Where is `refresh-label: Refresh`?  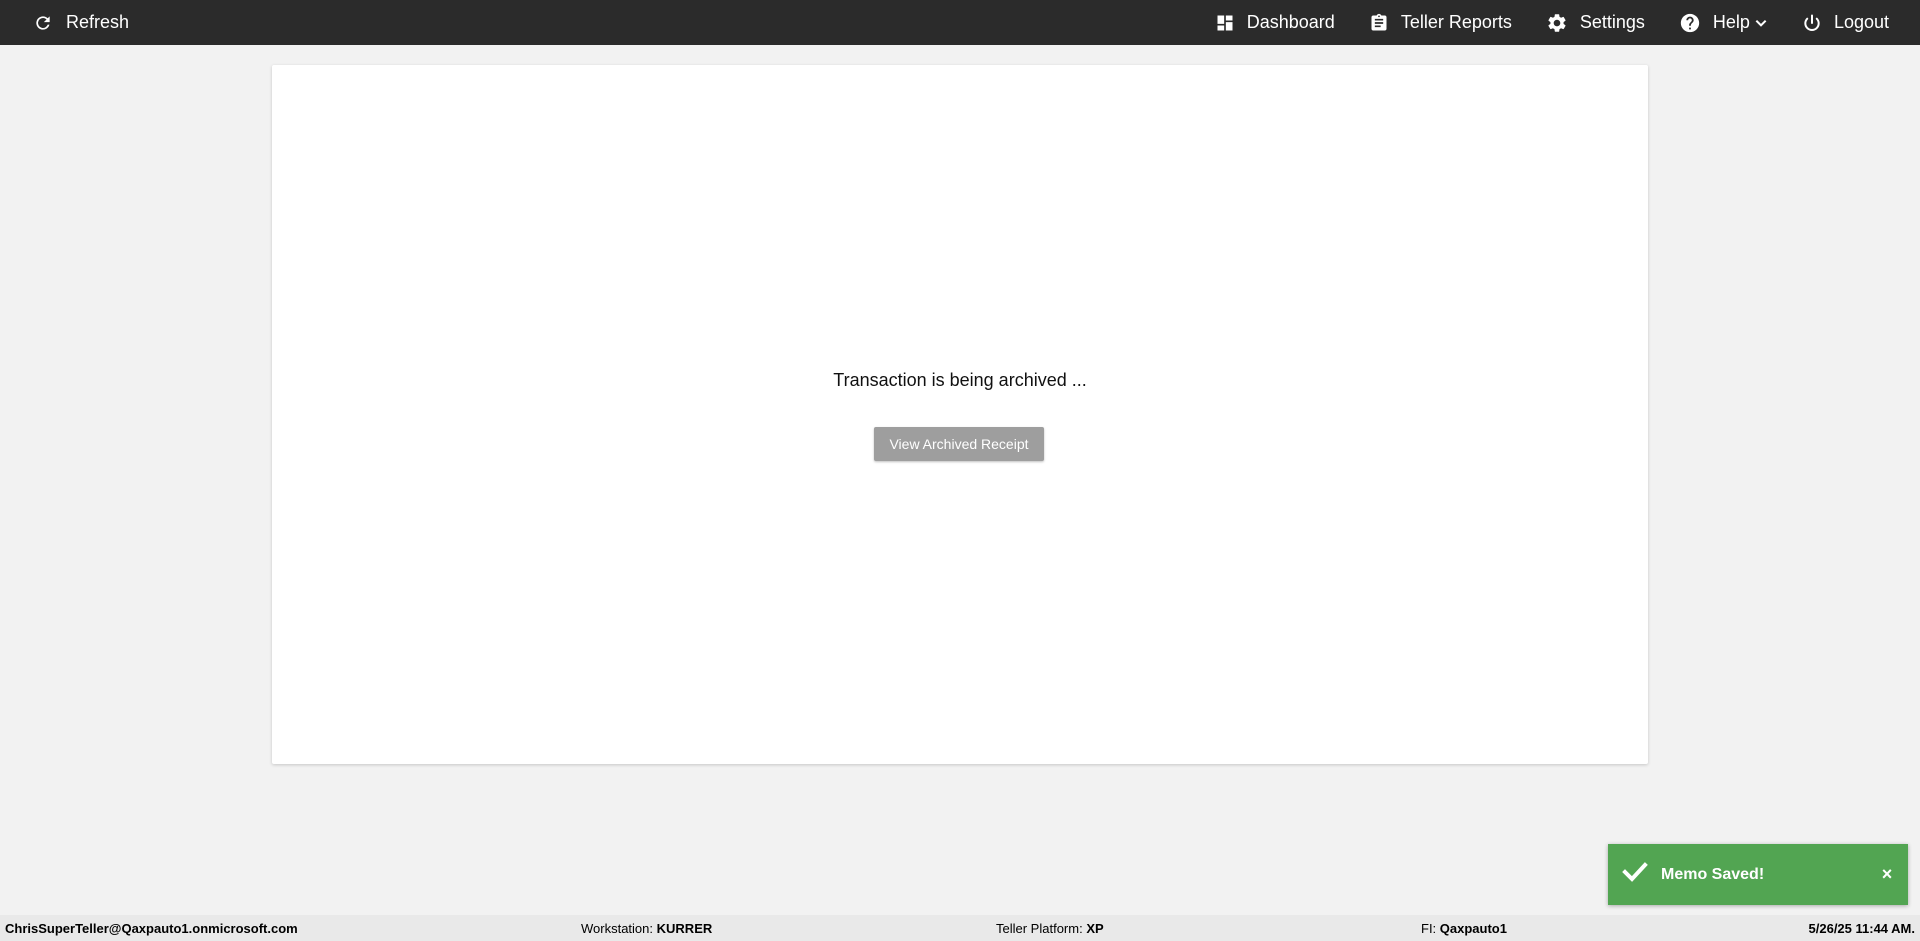
refresh-label: Refresh is located at coordinates (98, 22).